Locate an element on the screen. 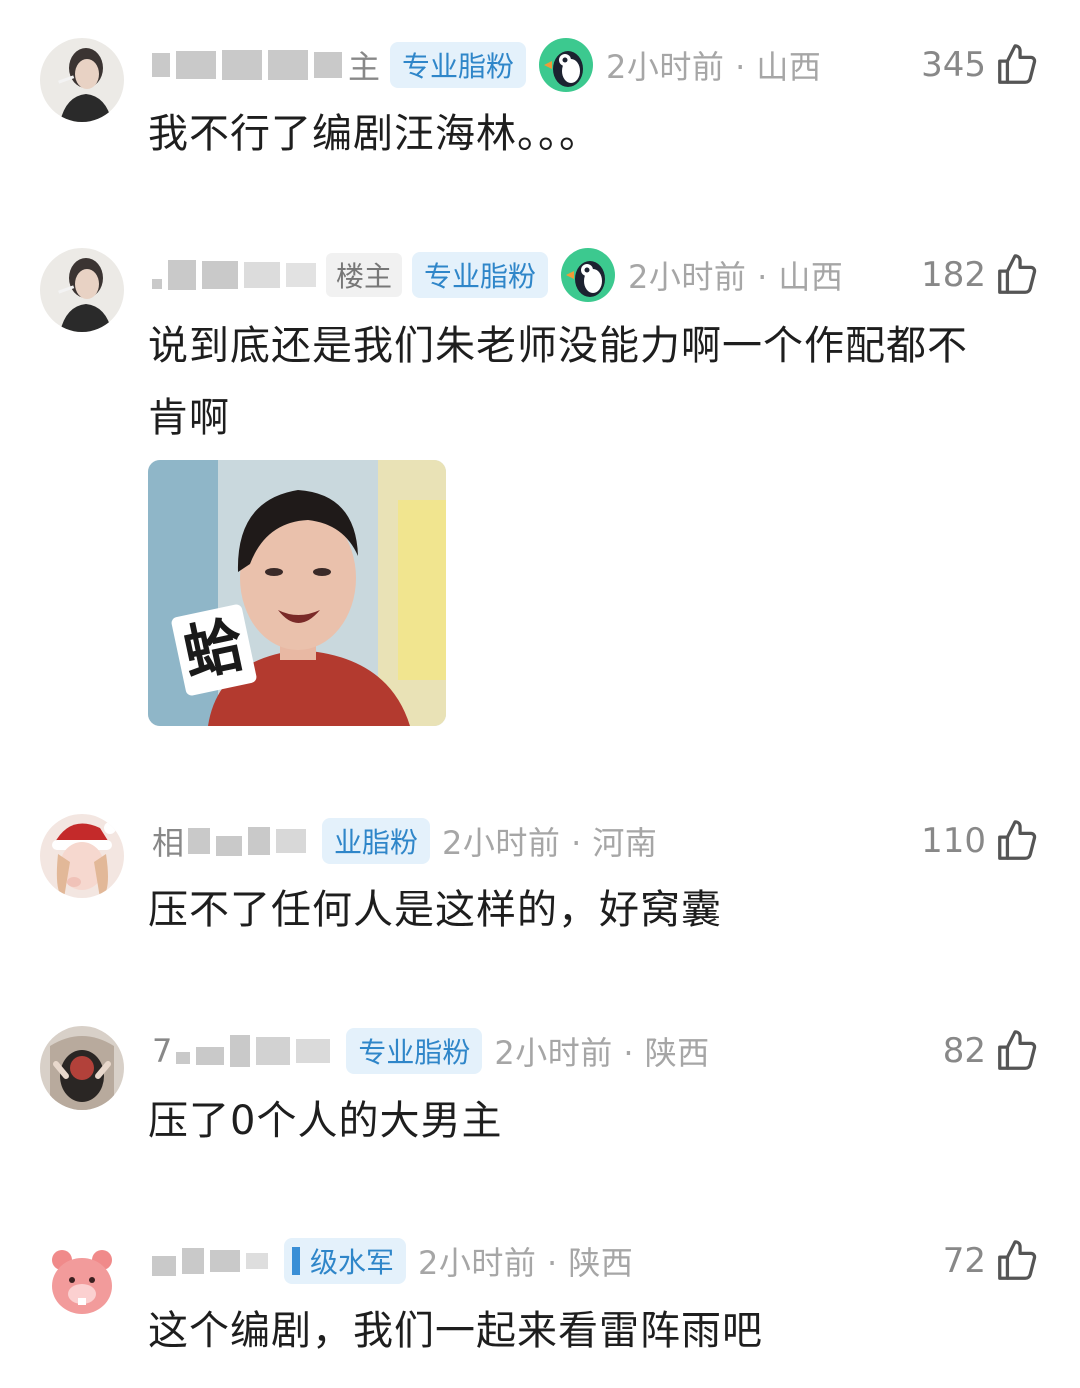 The image size is (1080, 1388). army-badge-label: 级水军 is located at coordinates (352, 1262).